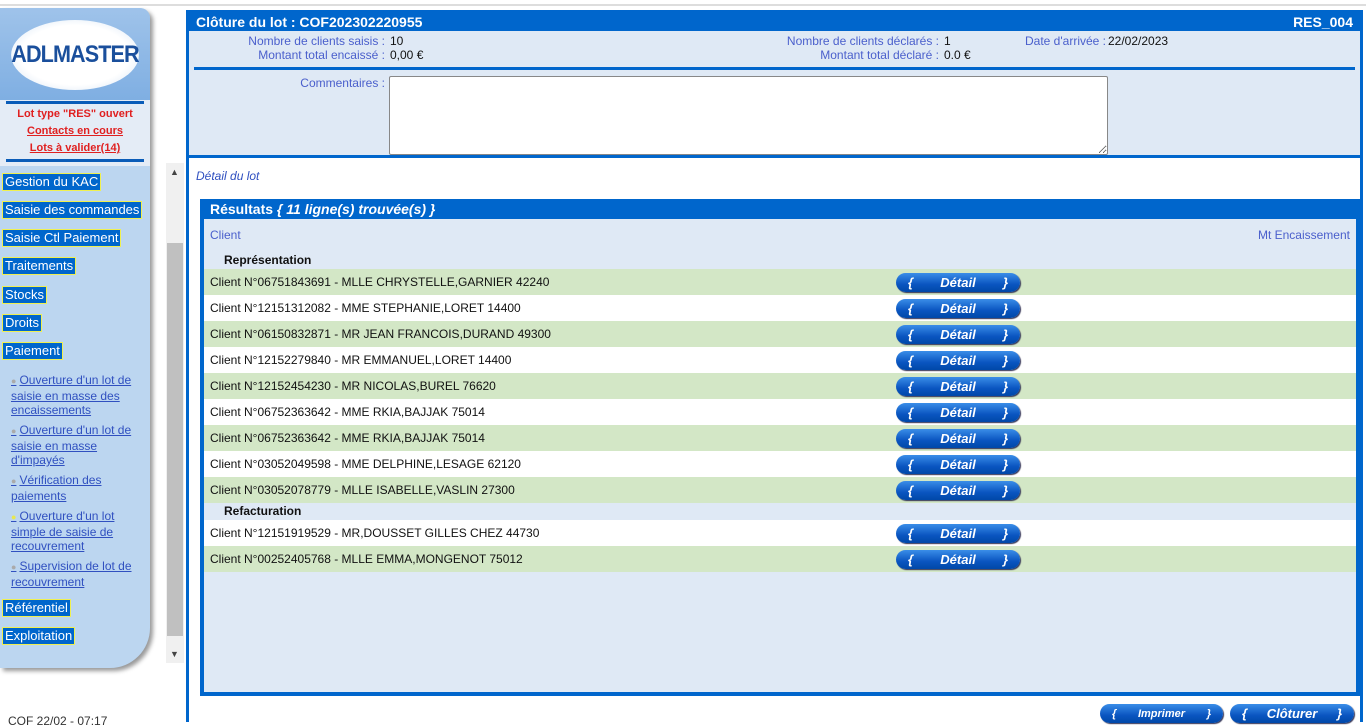 This screenshot has width=1366, height=728. Describe the element at coordinates (397, 41) in the screenshot. I see `clients-saisis-value: 10` at that location.